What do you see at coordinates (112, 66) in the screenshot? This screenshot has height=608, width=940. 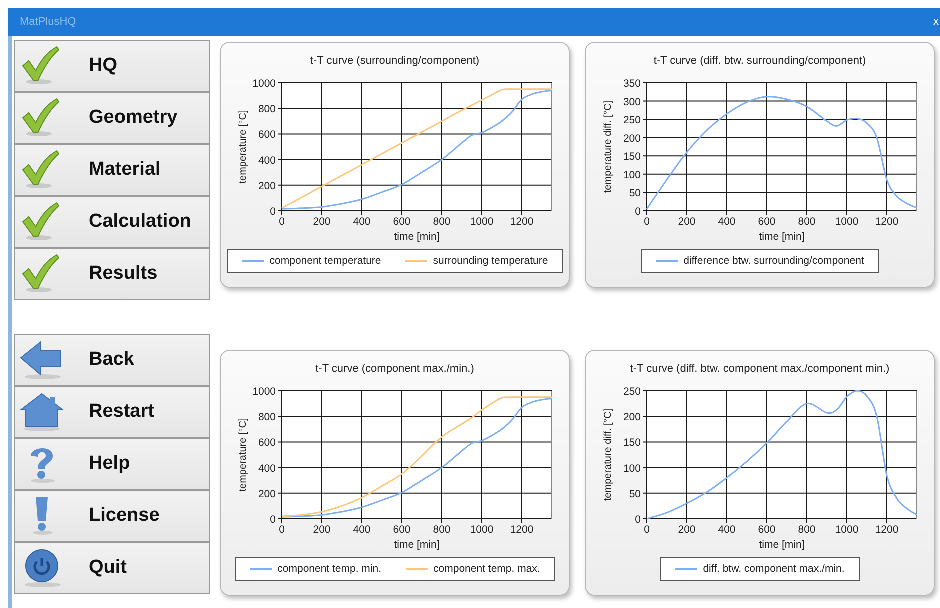 I see `step-button: HQ` at bounding box center [112, 66].